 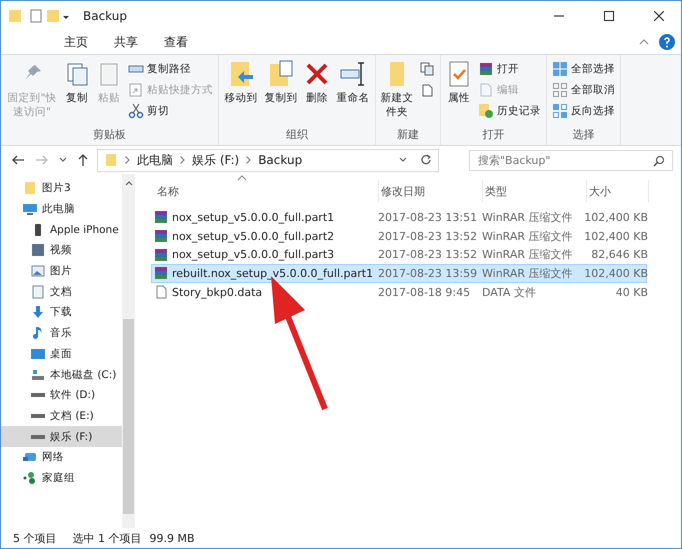 What do you see at coordinates (42, 160) in the screenshot?
I see `forward-icon` at bounding box center [42, 160].